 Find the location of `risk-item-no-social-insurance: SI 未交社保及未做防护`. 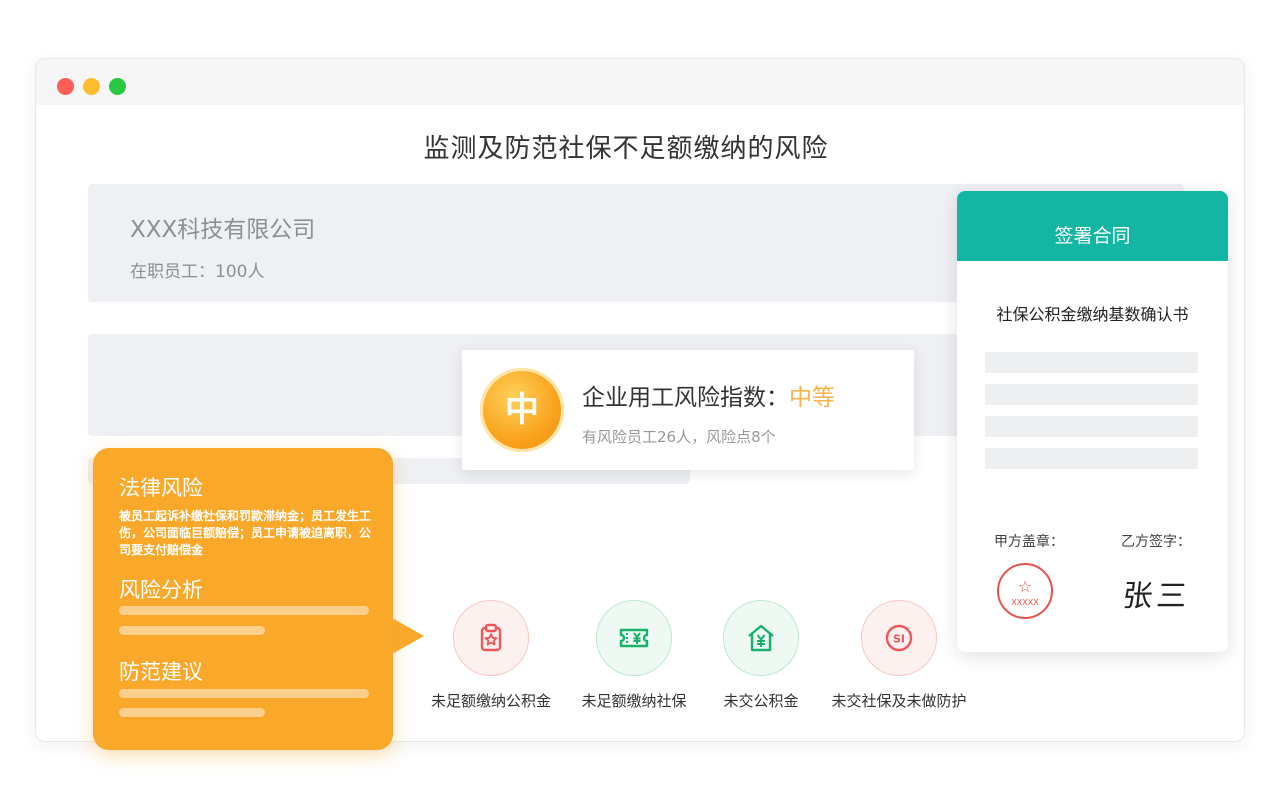

risk-item-no-social-insurance: SI 未交社保及未做防护 is located at coordinates (899, 655).